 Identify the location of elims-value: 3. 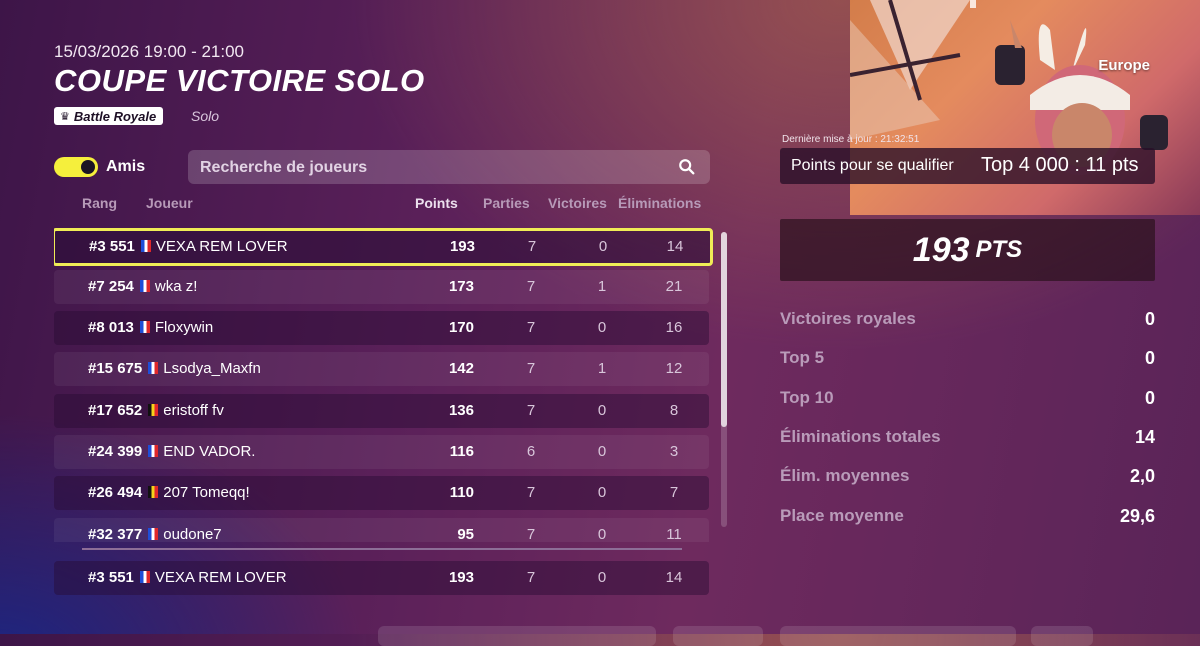
(674, 451).